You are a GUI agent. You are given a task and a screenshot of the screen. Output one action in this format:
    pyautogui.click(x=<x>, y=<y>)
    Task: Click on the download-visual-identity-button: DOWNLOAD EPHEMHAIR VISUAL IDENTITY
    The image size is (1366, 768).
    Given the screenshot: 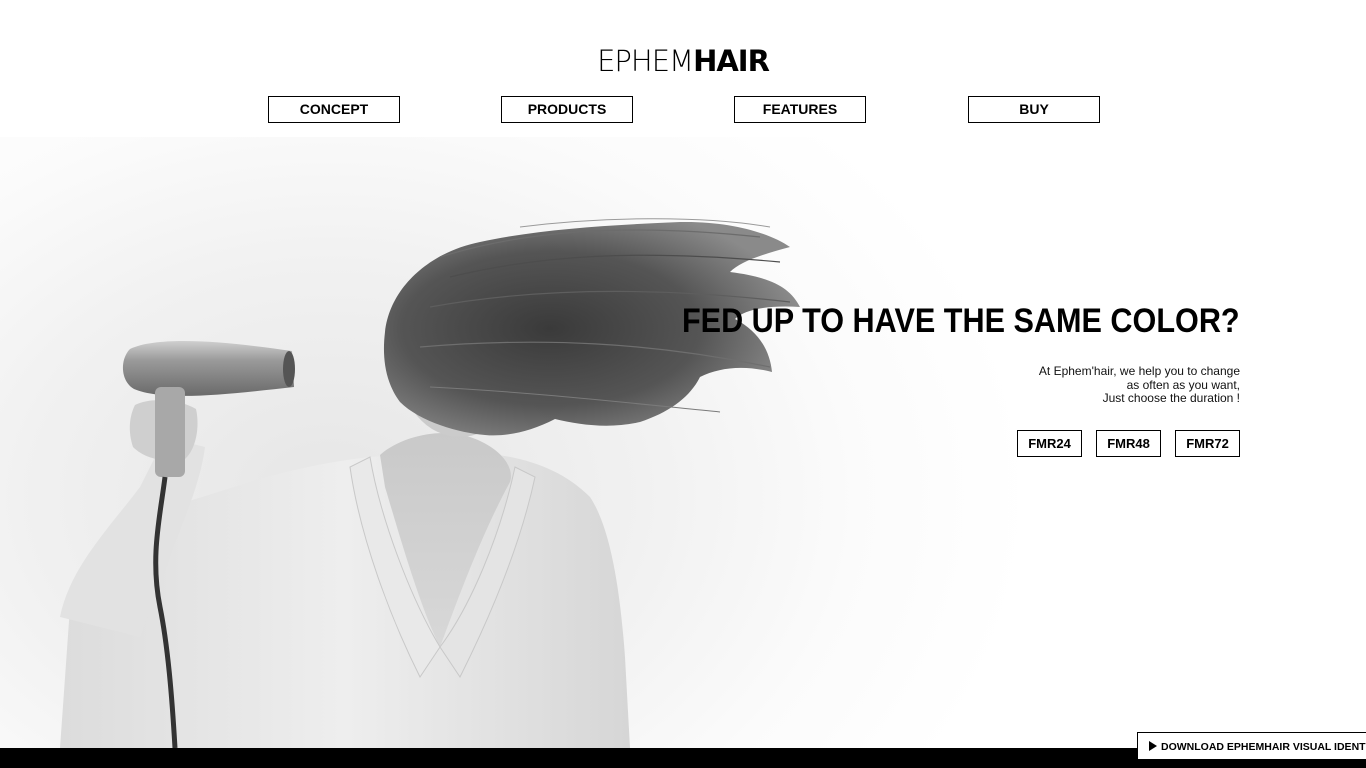 What is the action you would take?
    pyautogui.click(x=1251, y=746)
    